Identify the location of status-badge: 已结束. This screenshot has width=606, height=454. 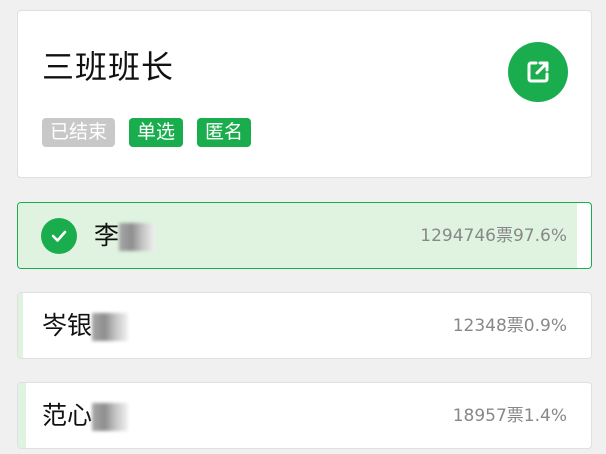
(79, 132).